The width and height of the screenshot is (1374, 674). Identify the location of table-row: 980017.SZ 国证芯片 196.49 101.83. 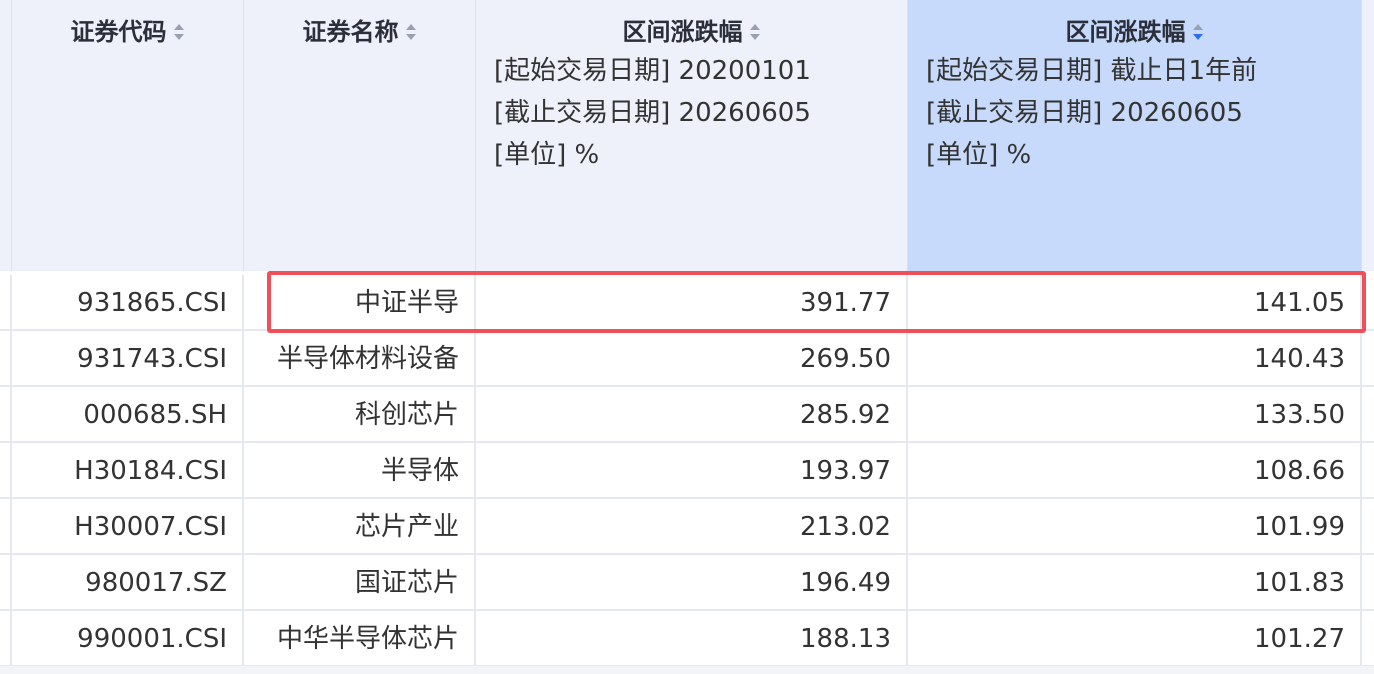
(687, 583).